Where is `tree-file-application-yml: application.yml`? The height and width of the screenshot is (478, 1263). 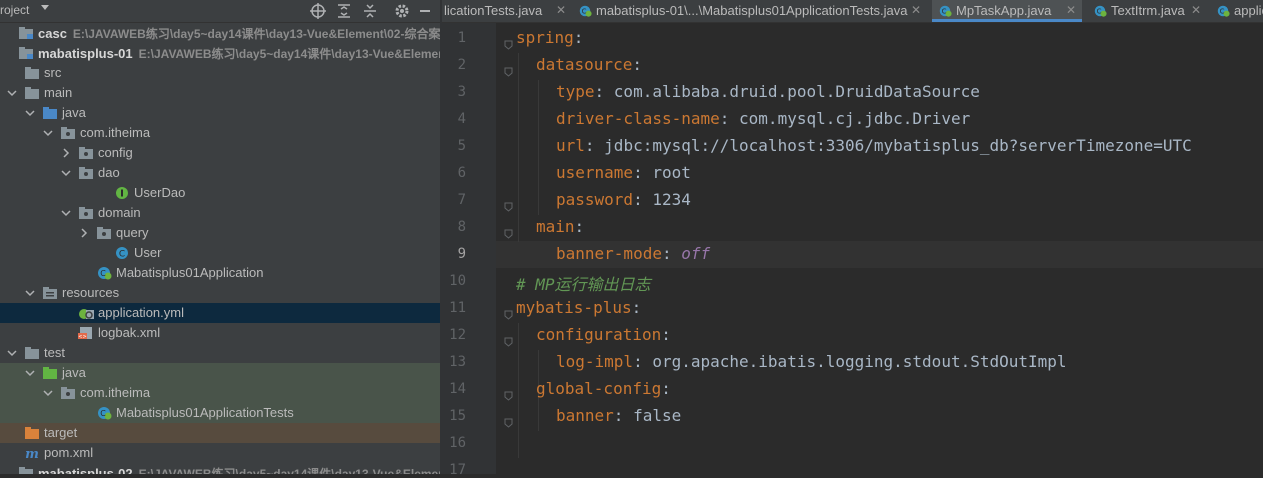 tree-file-application-yml: application.yml is located at coordinates (220, 313).